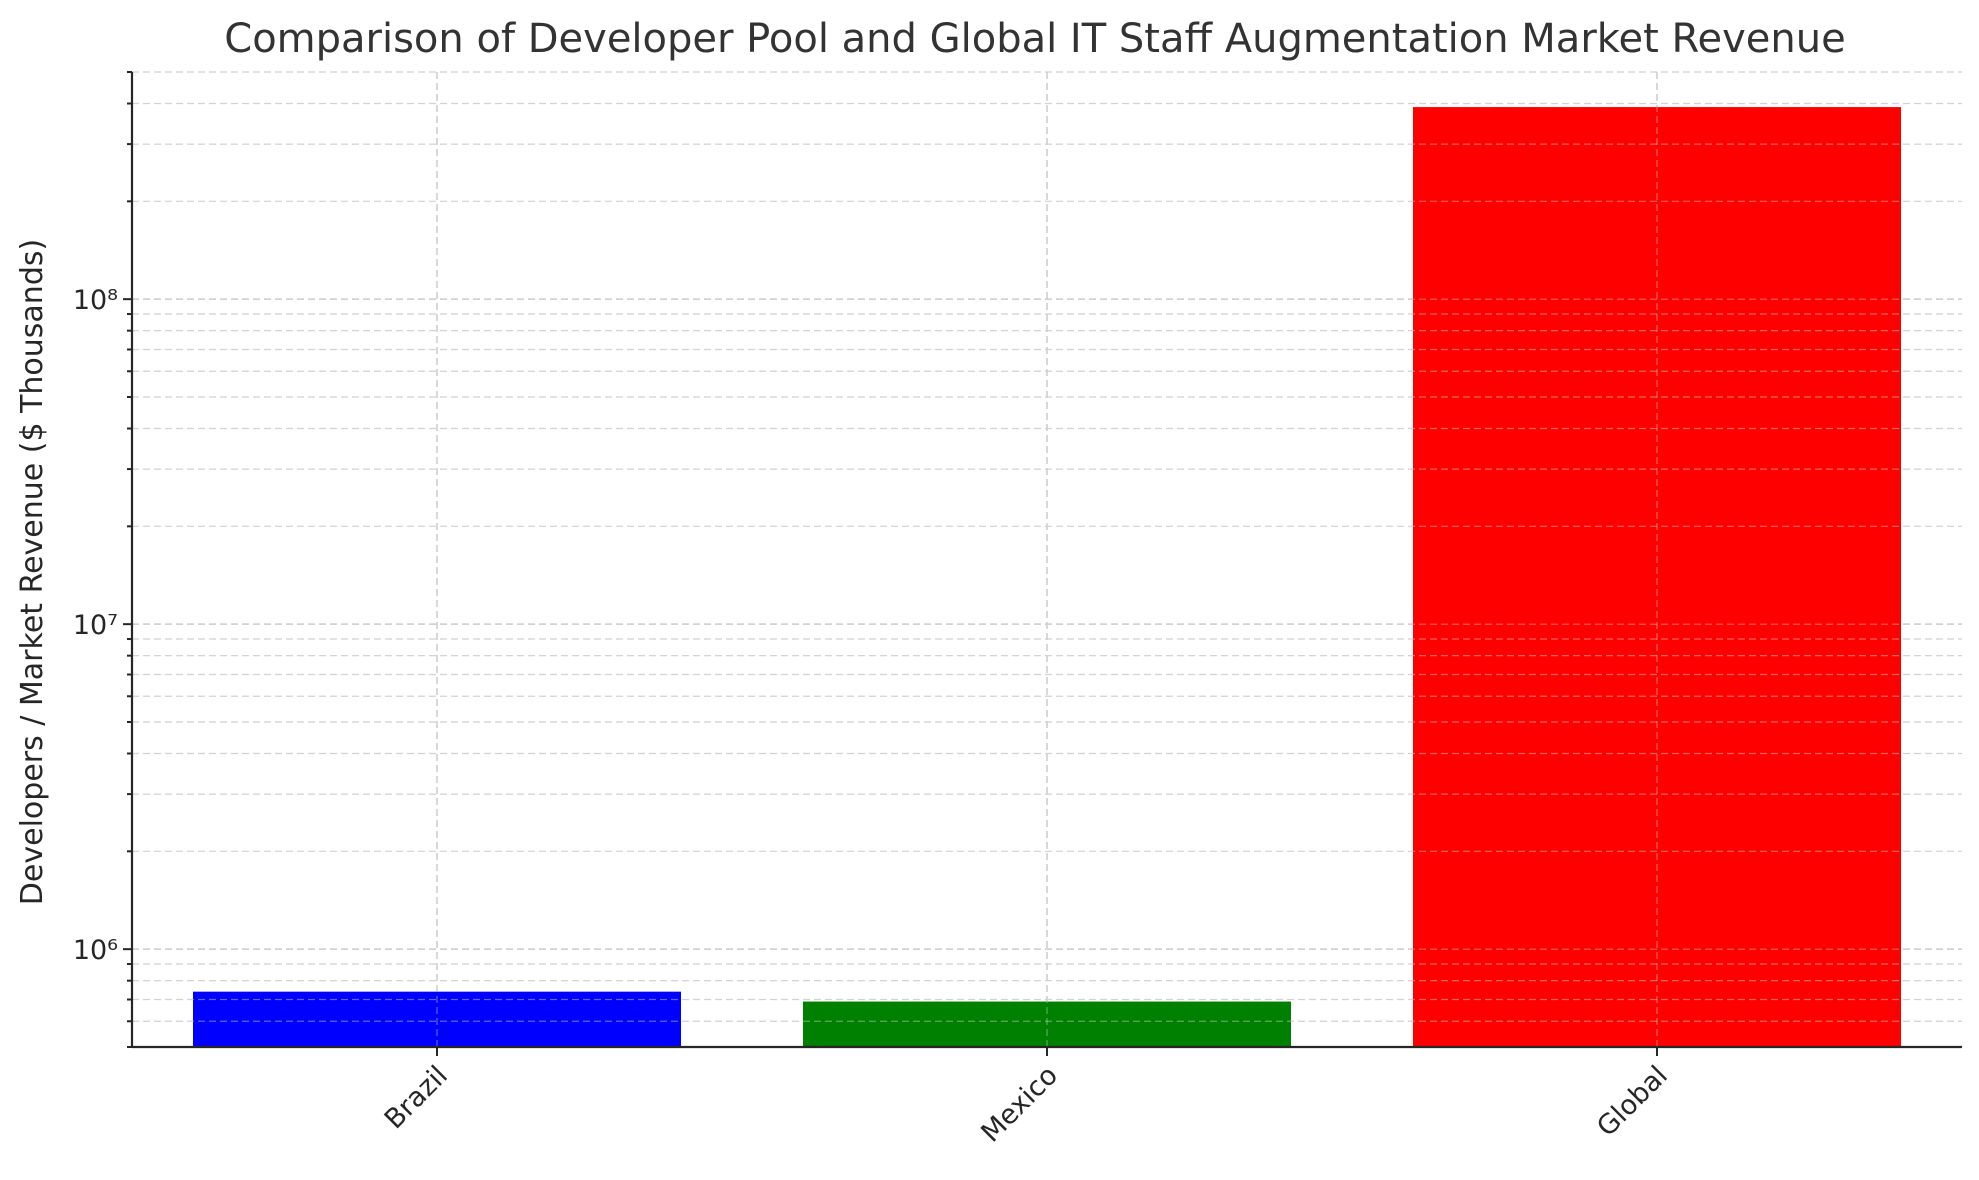 The height and width of the screenshot is (1180, 1979). What do you see at coordinates (1632, 1101) in the screenshot?
I see `x-tick-label-global: Global` at bounding box center [1632, 1101].